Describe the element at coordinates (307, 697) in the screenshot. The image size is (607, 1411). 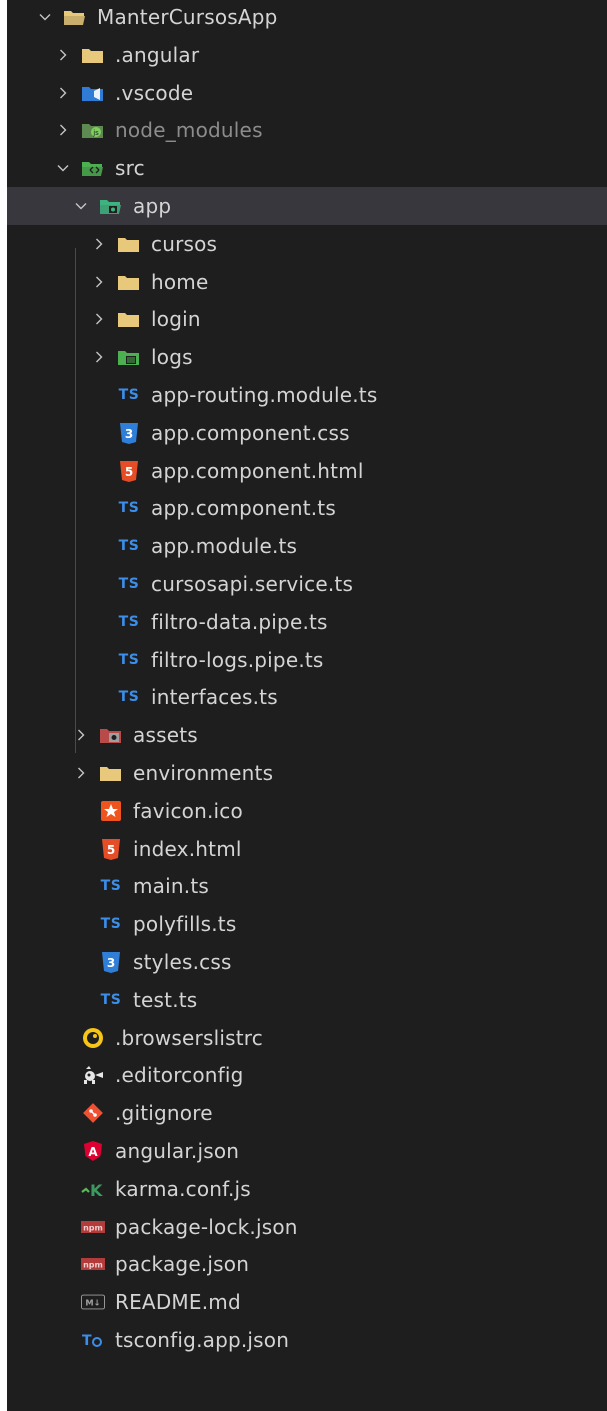
I see `tree-file-interfaces-ts: TS interfaces.ts` at that location.